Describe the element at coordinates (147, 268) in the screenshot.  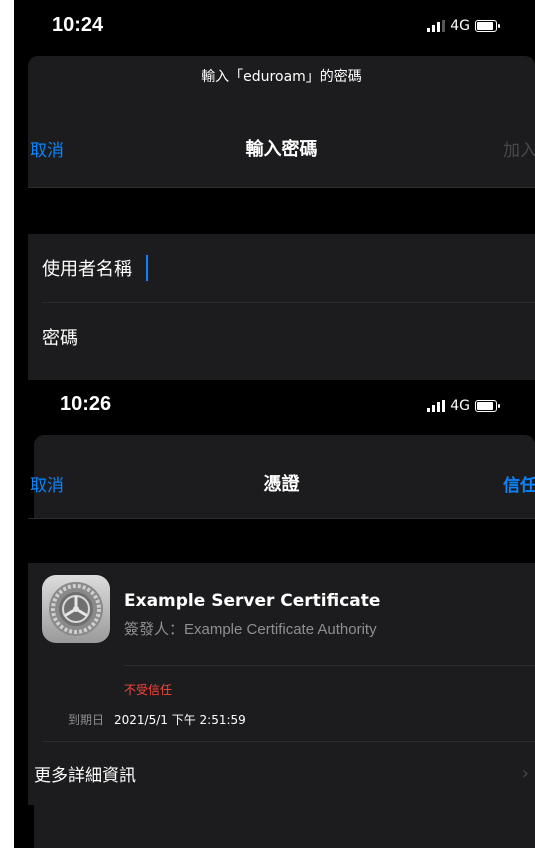
I see `text-cursor` at that location.